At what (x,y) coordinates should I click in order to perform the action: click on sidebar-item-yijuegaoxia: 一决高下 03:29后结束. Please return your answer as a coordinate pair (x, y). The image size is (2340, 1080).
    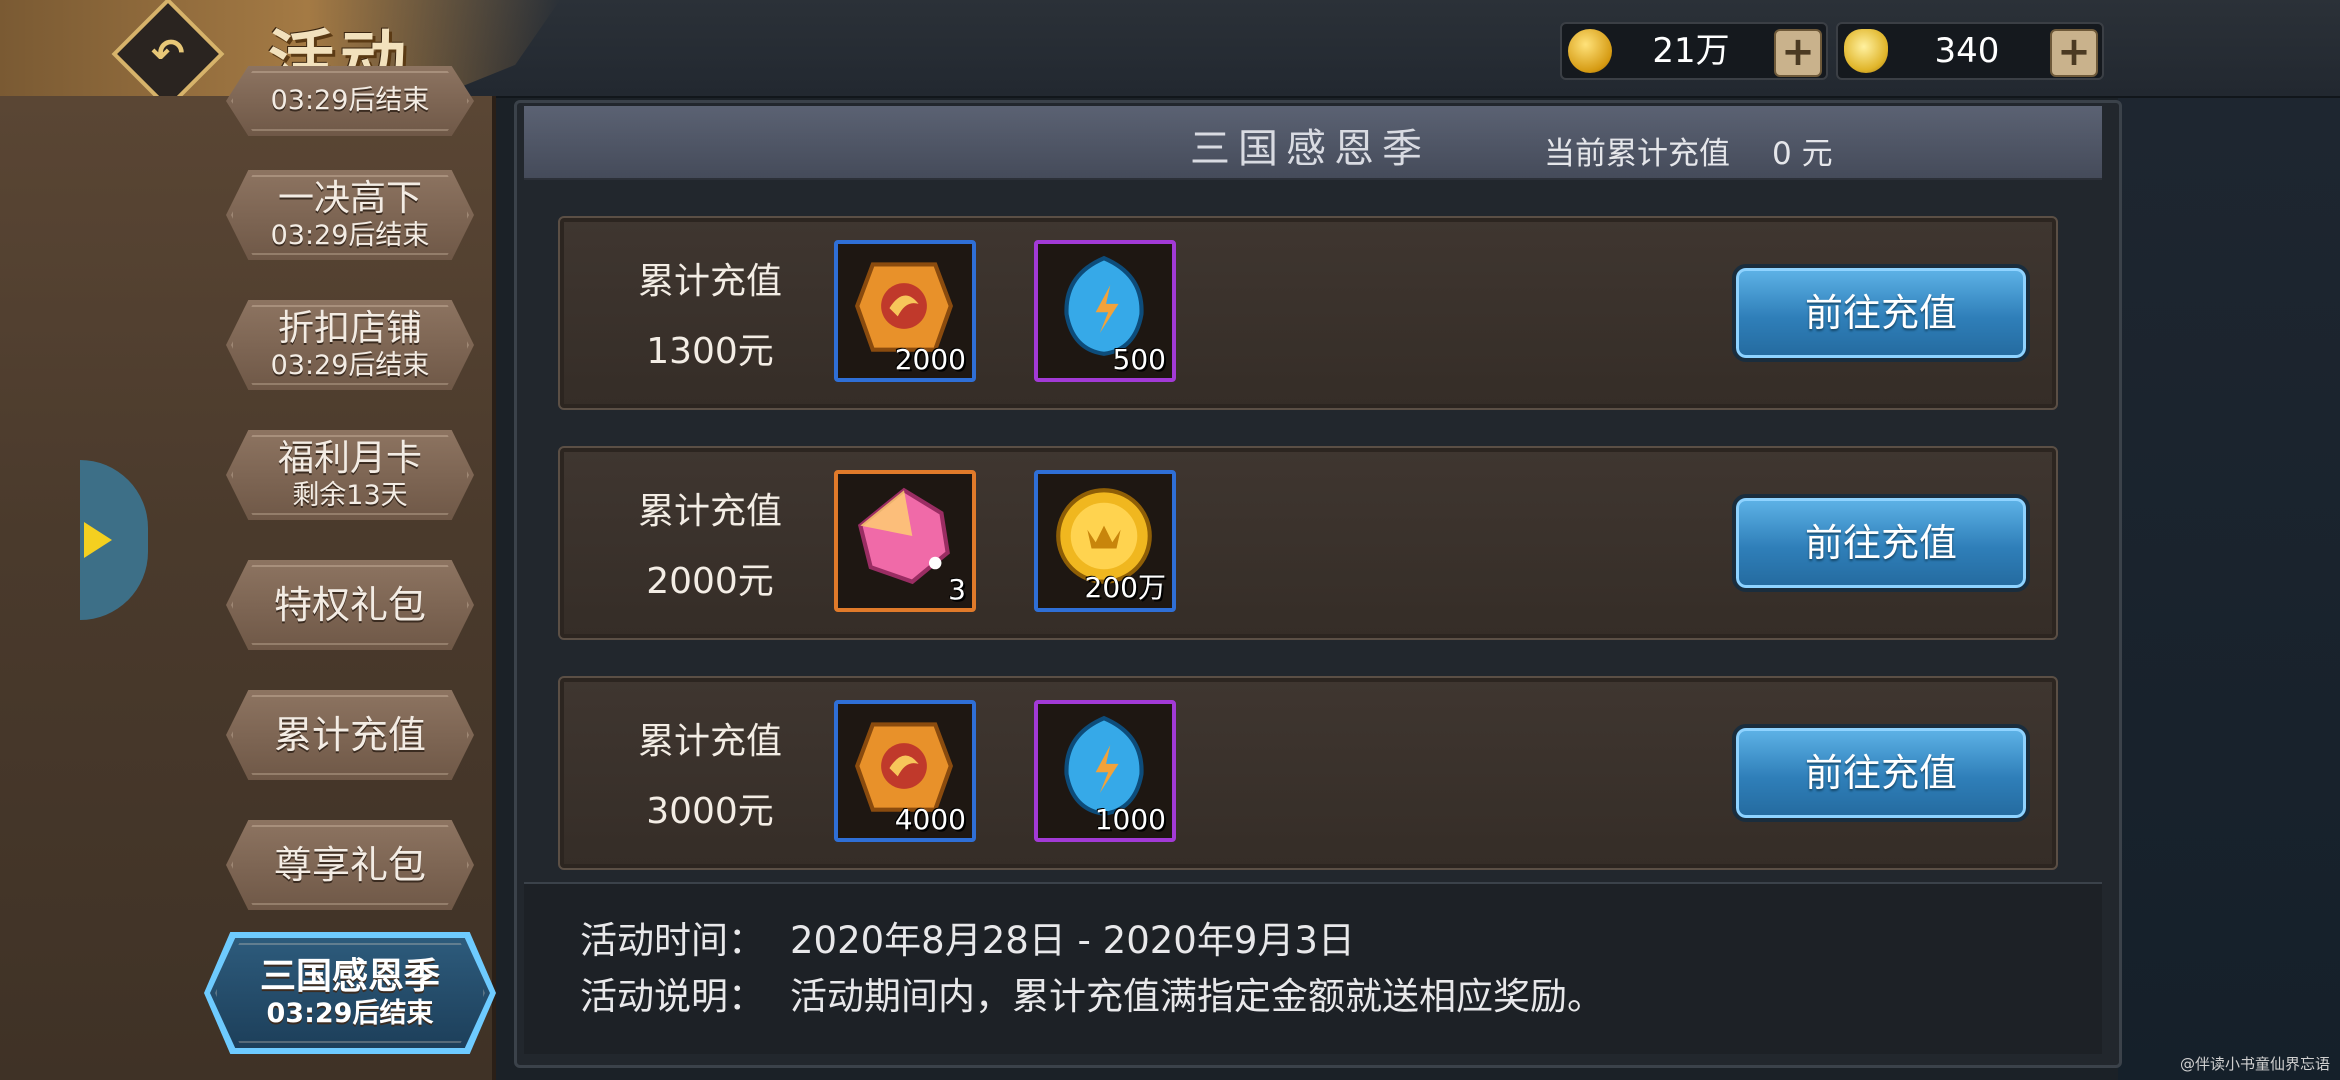
    Looking at the image, I should click on (350, 215).